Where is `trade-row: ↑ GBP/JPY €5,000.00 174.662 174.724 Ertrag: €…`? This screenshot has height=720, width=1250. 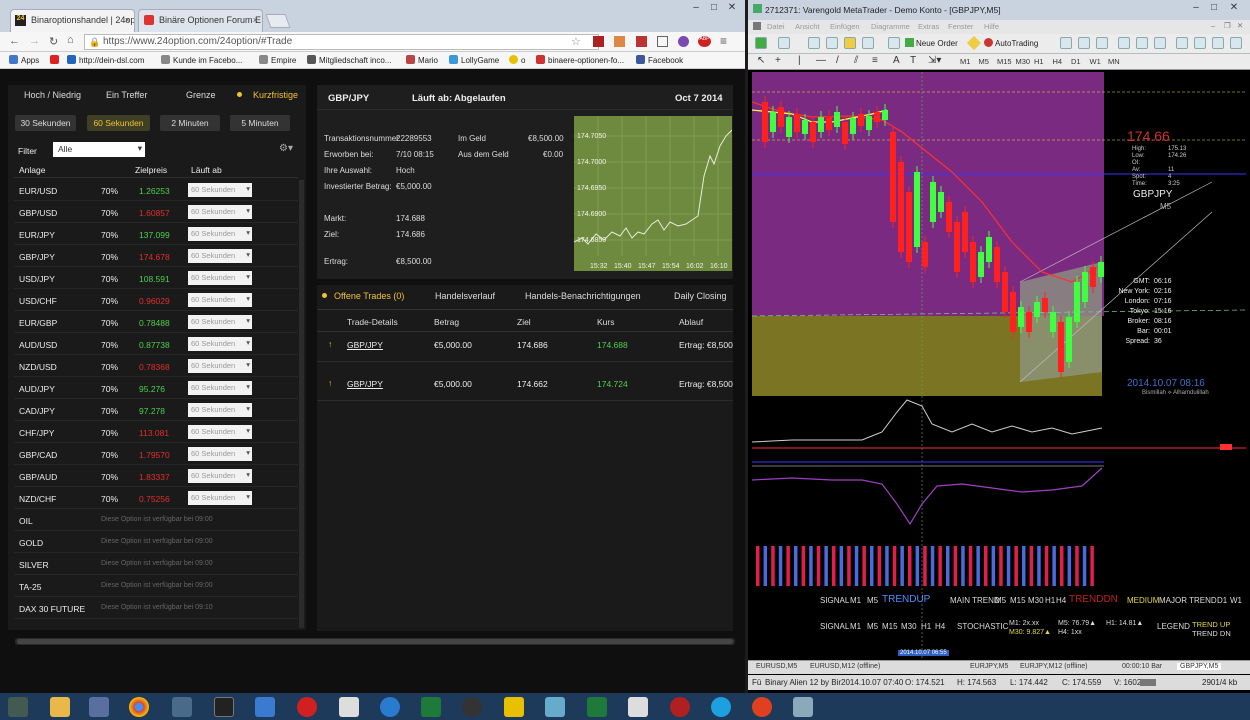
trade-row: ↑ GBP/JPY €5,000.00 174.662 174.724 Ertrag: €… is located at coordinates (525, 385).